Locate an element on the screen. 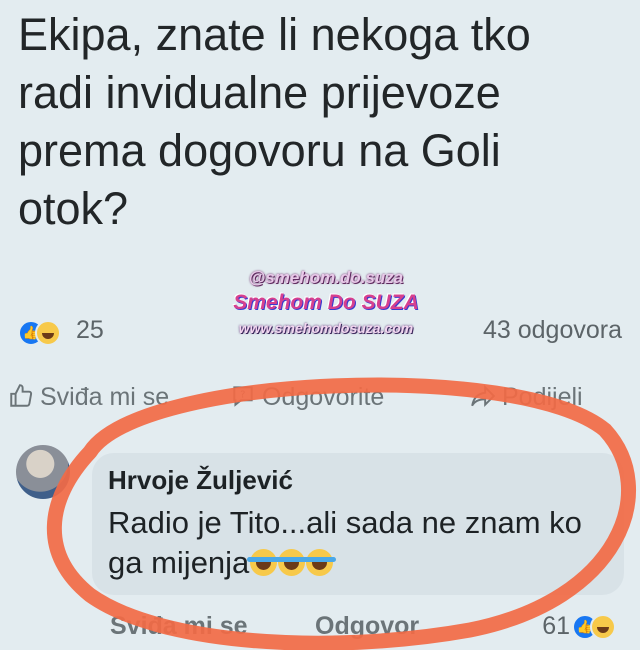 Image resolution: width=640 pixels, height=650 pixels. reply-button: ? Odgovorite is located at coordinates (307, 397).